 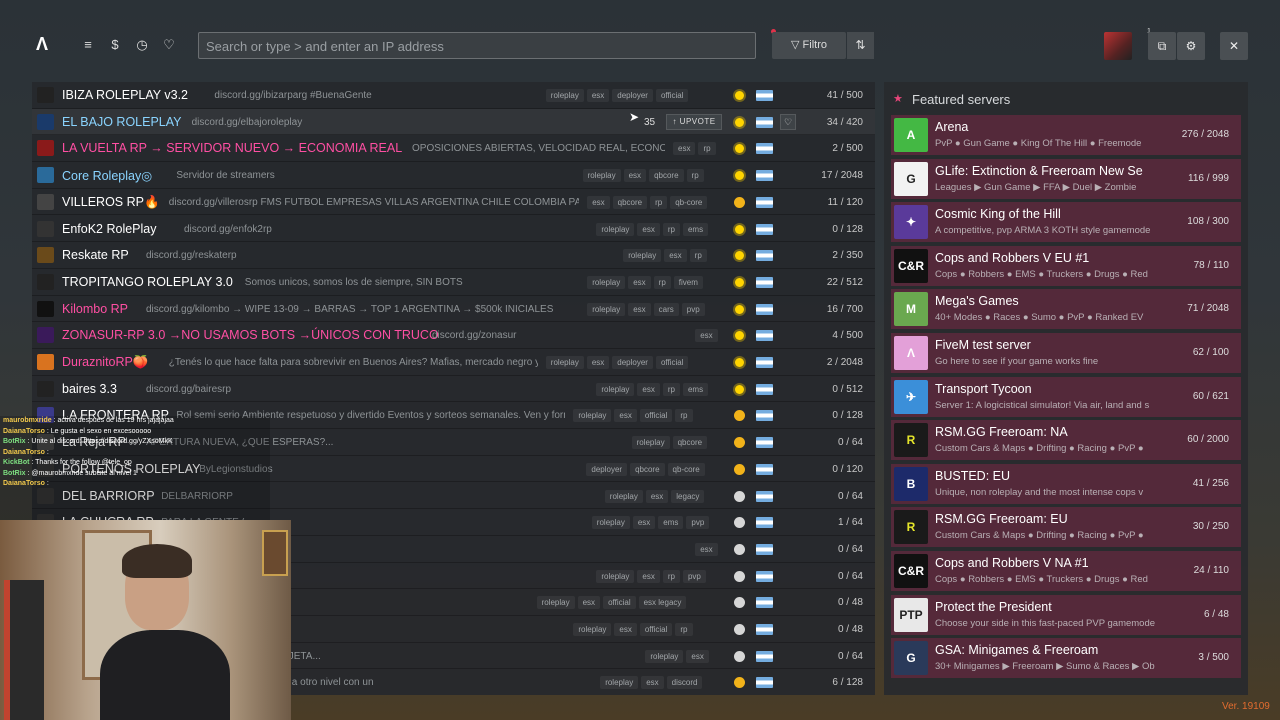 I want to click on server-name: Reskate RP, so click(x=95, y=255).